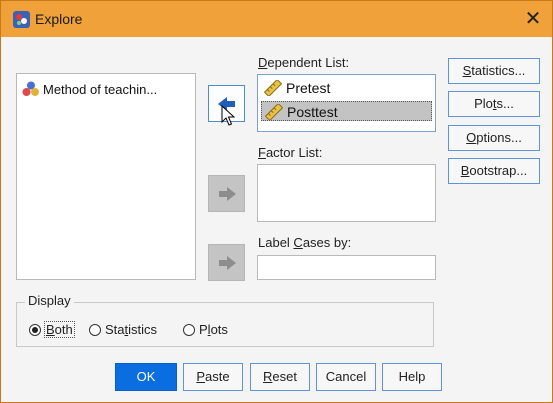  Describe the element at coordinates (35, 330) in the screenshot. I see `radio-checked-icon` at that location.